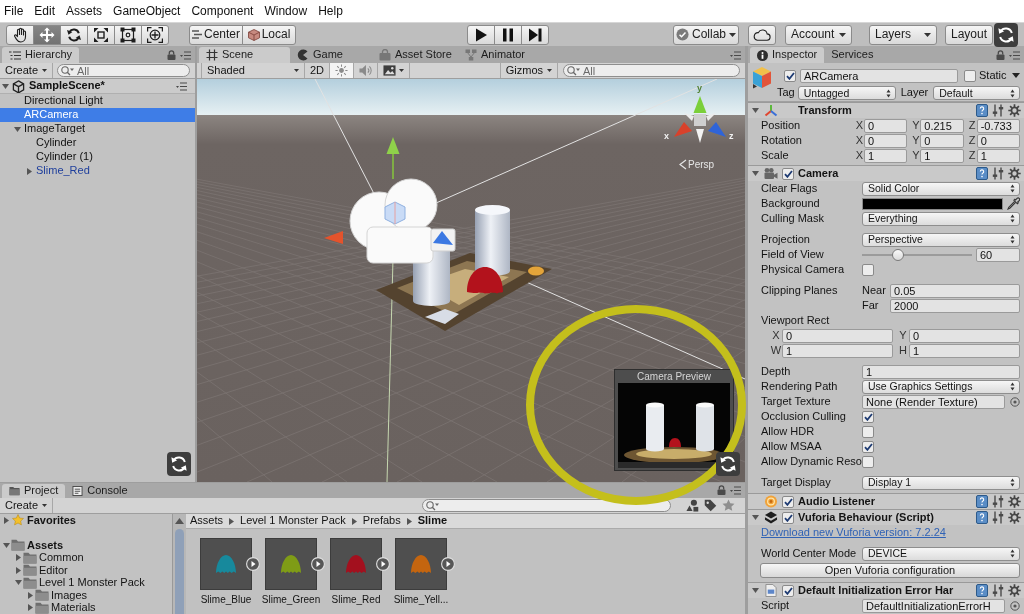  Describe the element at coordinates (692, 505) in the screenshot. I see `shapes-icon` at that location.